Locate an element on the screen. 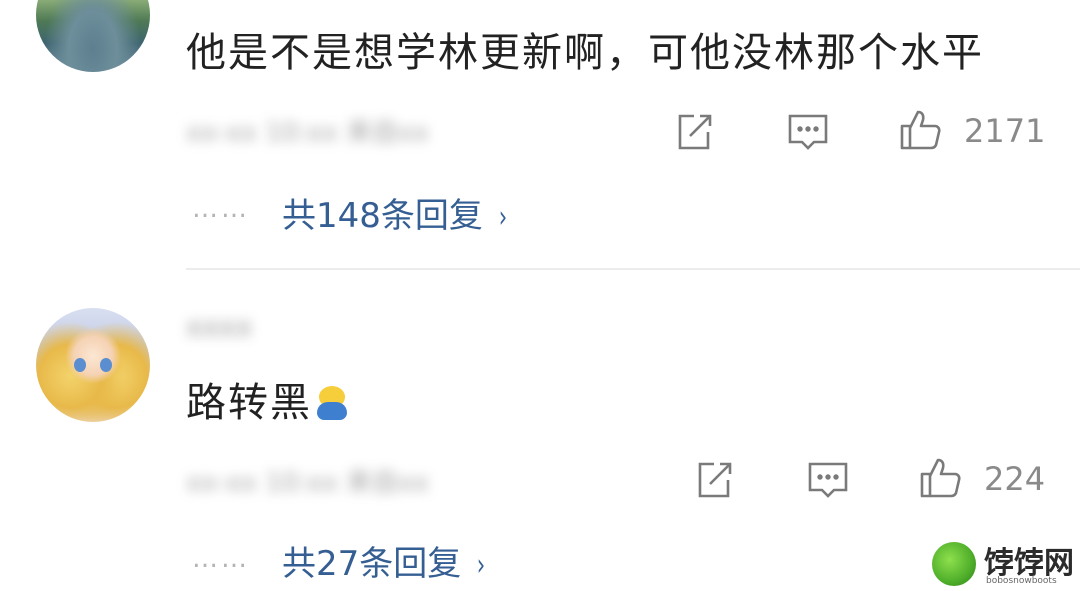  view-replies-link: 共27条回复 › is located at coordinates (384, 560).